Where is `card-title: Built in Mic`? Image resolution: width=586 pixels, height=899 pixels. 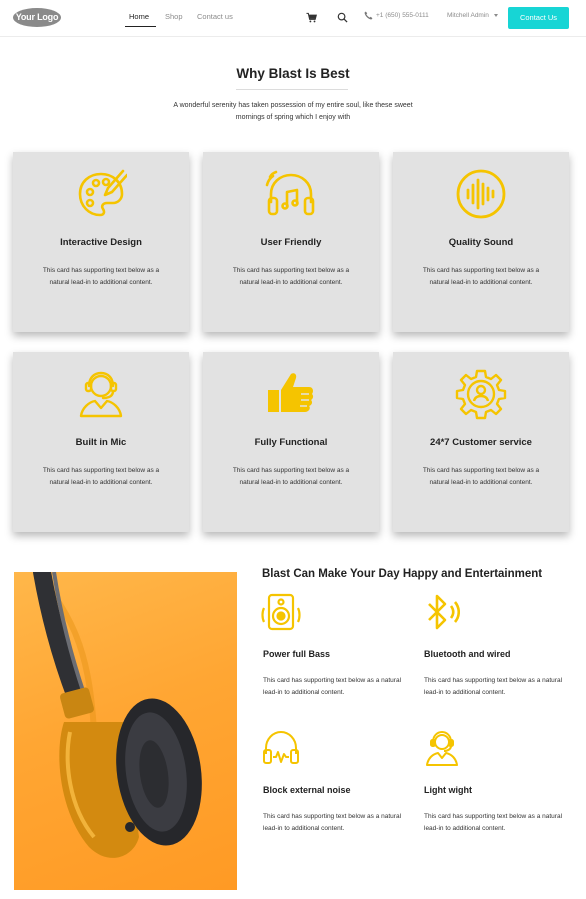 card-title: Built in Mic is located at coordinates (101, 442).